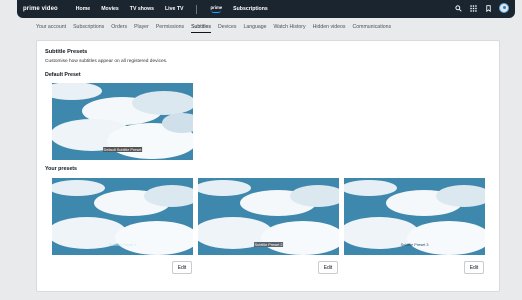  Describe the element at coordinates (414, 216) in the screenshot. I see `preset-3-preview: Subtitle Preset 3` at that location.